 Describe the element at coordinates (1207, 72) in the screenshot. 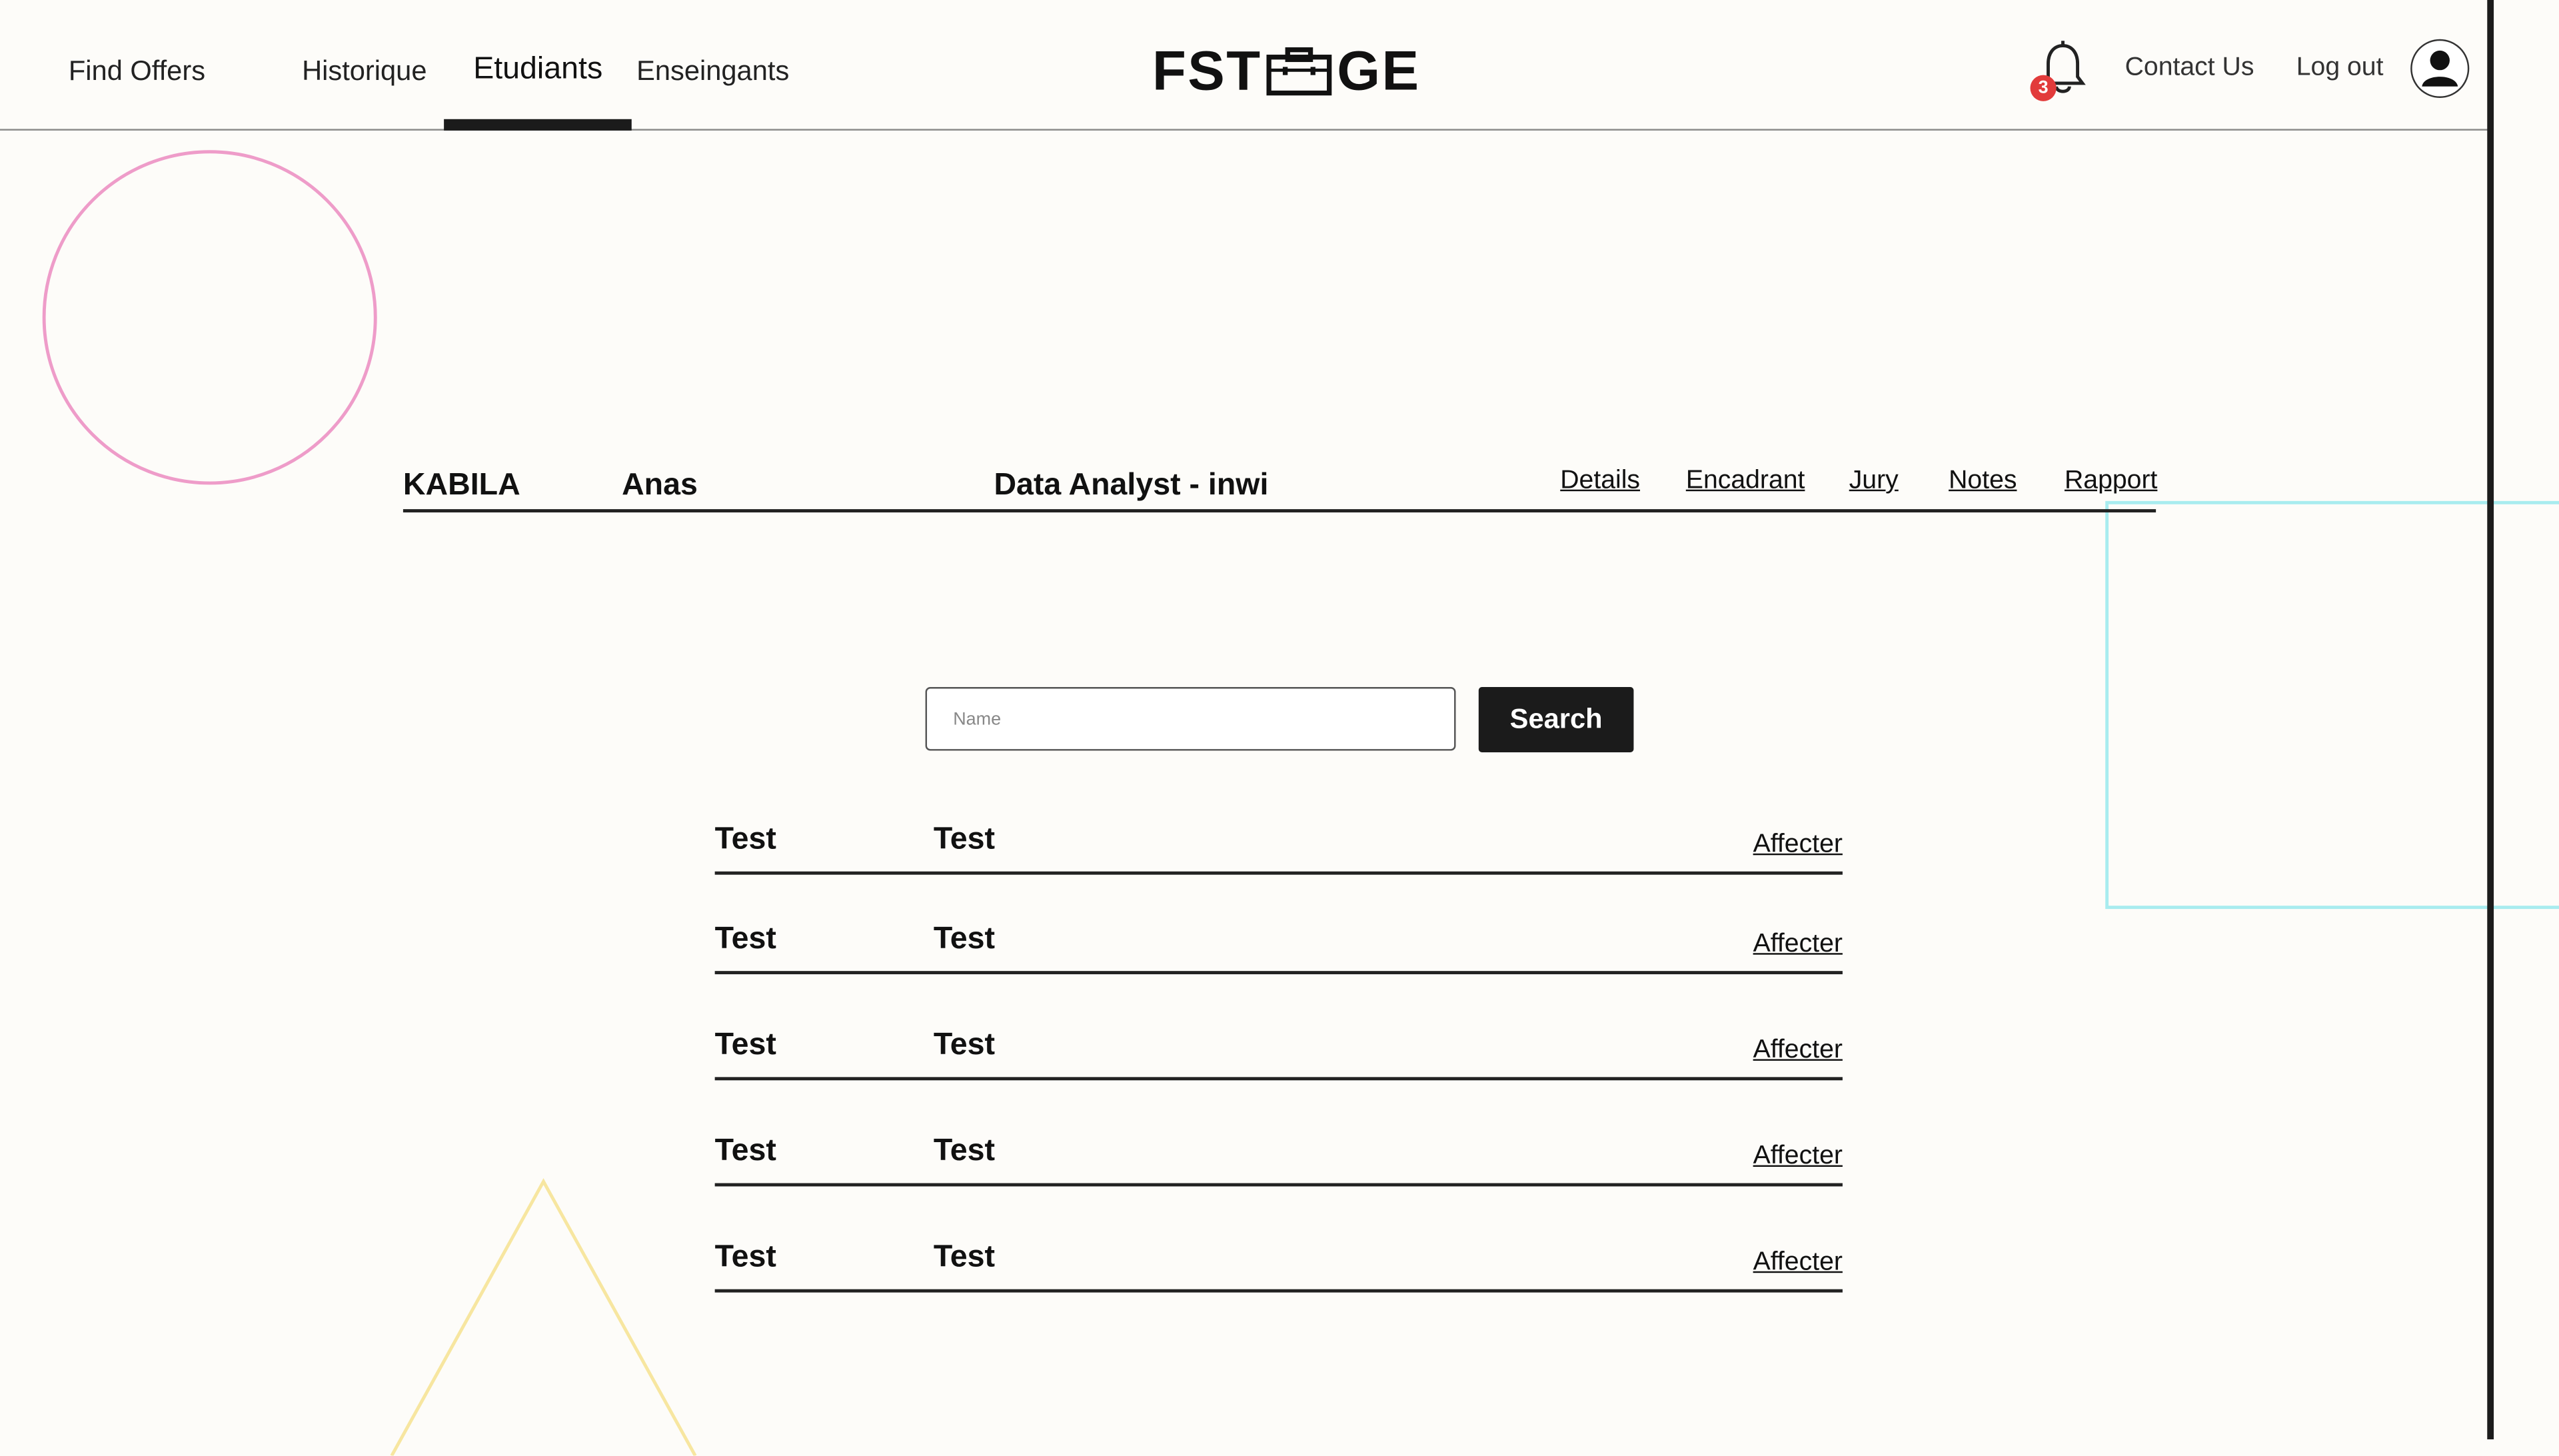

I see `logo-text-left: FST` at that location.